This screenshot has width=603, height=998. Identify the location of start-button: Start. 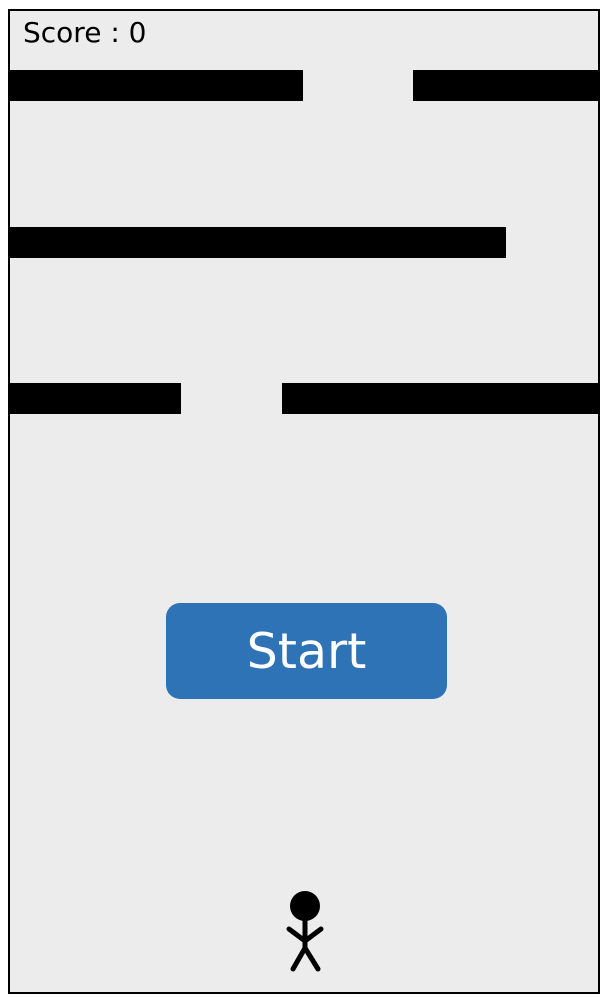
(306, 651).